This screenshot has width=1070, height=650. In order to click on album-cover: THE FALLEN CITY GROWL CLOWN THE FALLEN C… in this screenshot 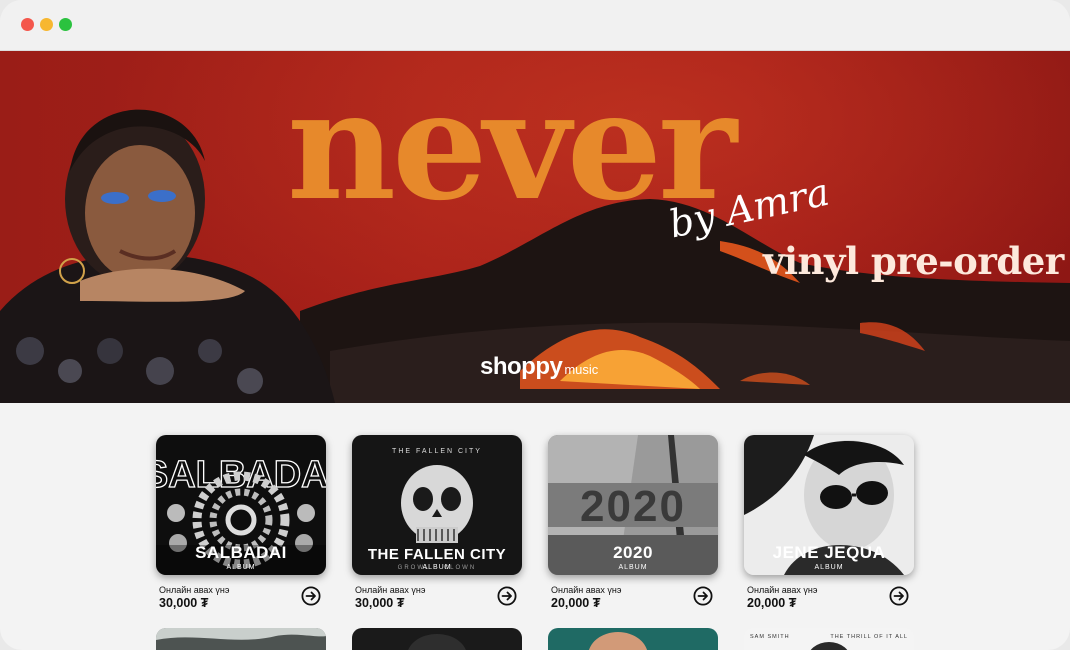, I will do `click(437, 505)`.